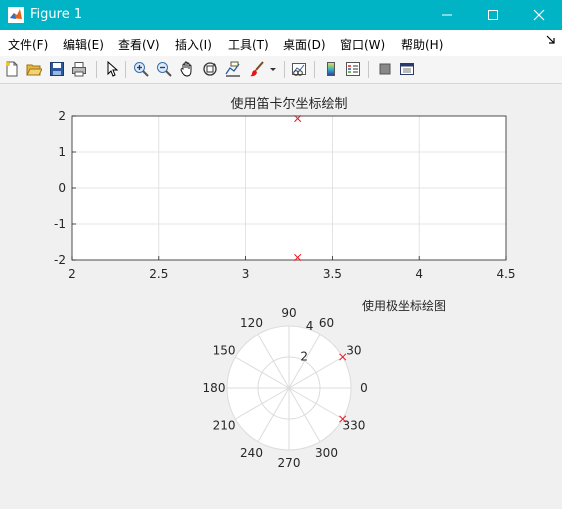 This screenshot has height=509, width=562. What do you see at coordinates (112, 69) in the screenshot?
I see `pointer-icon` at bounding box center [112, 69].